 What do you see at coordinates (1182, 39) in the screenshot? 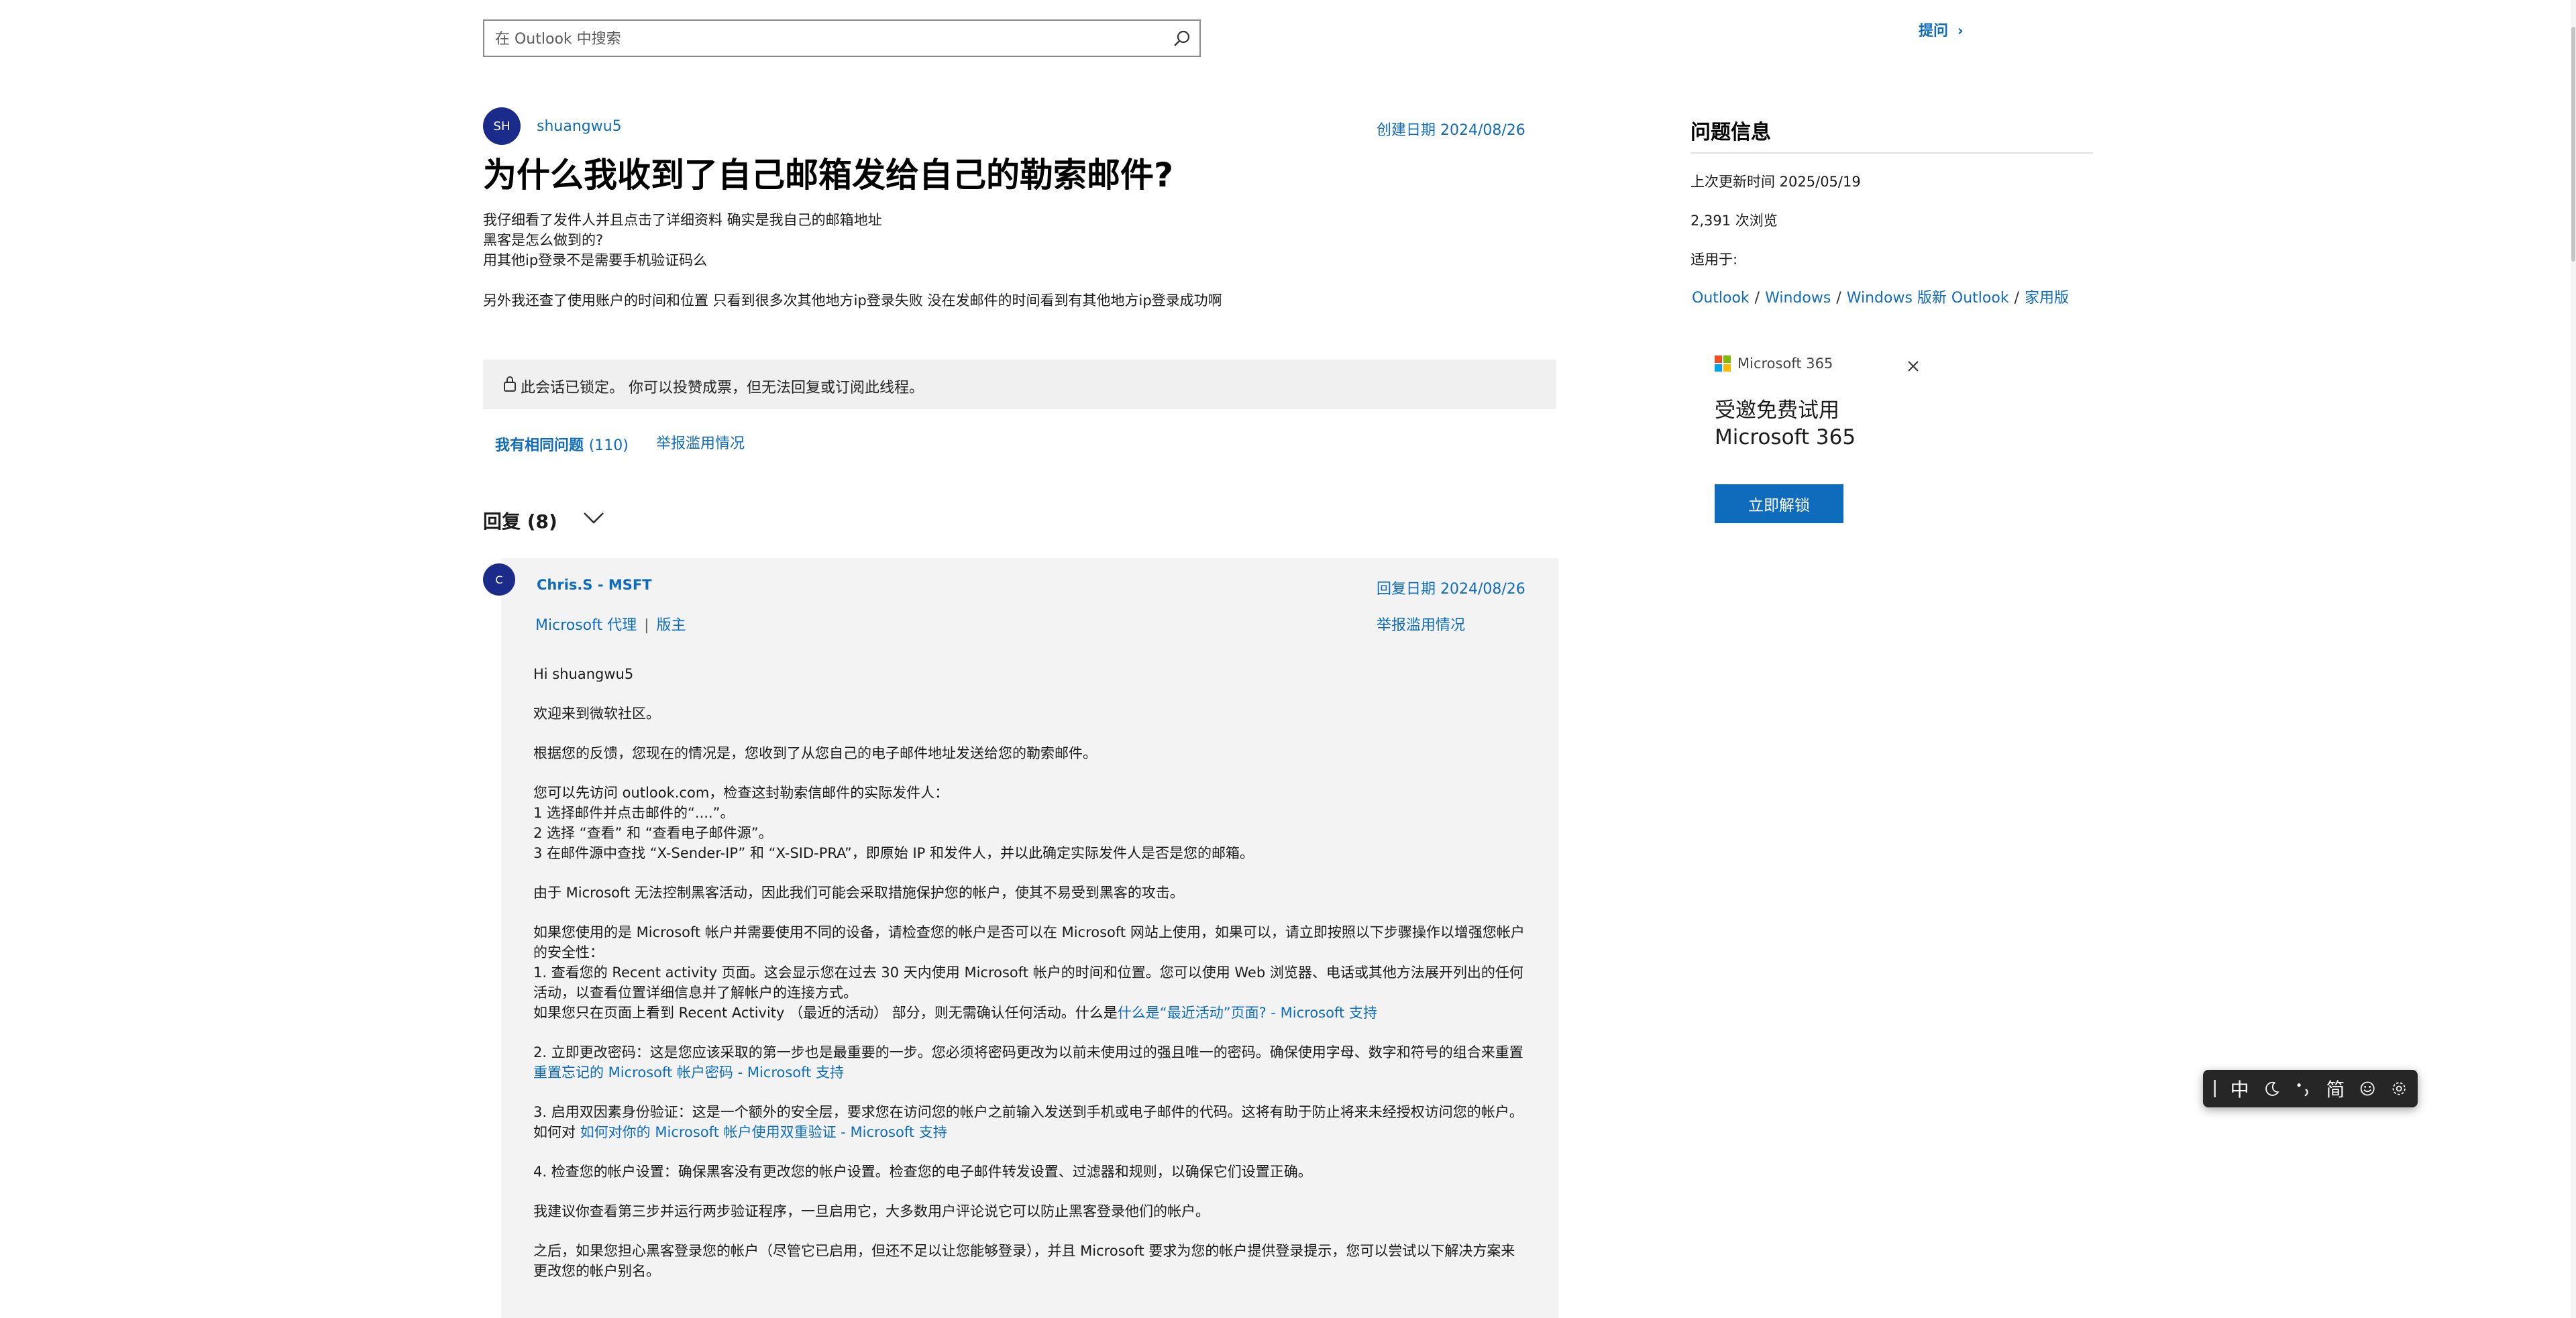
I see `search-icon` at bounding box center [1182, 39].